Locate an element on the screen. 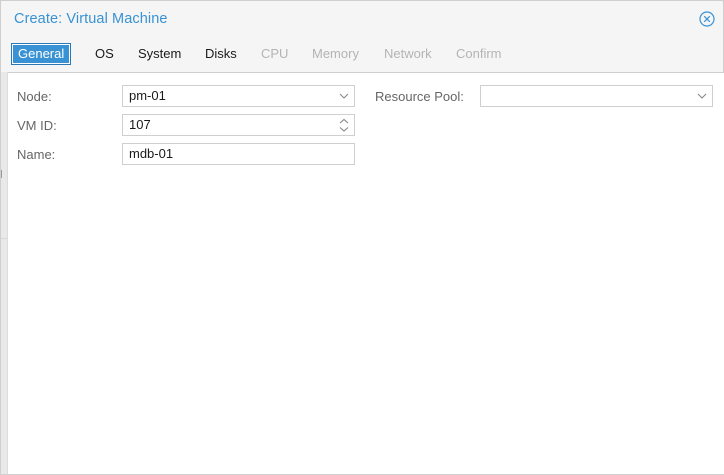 The width and height of the screenshot is (724, 475). tab-system: System is located at coordinates (159, 54).